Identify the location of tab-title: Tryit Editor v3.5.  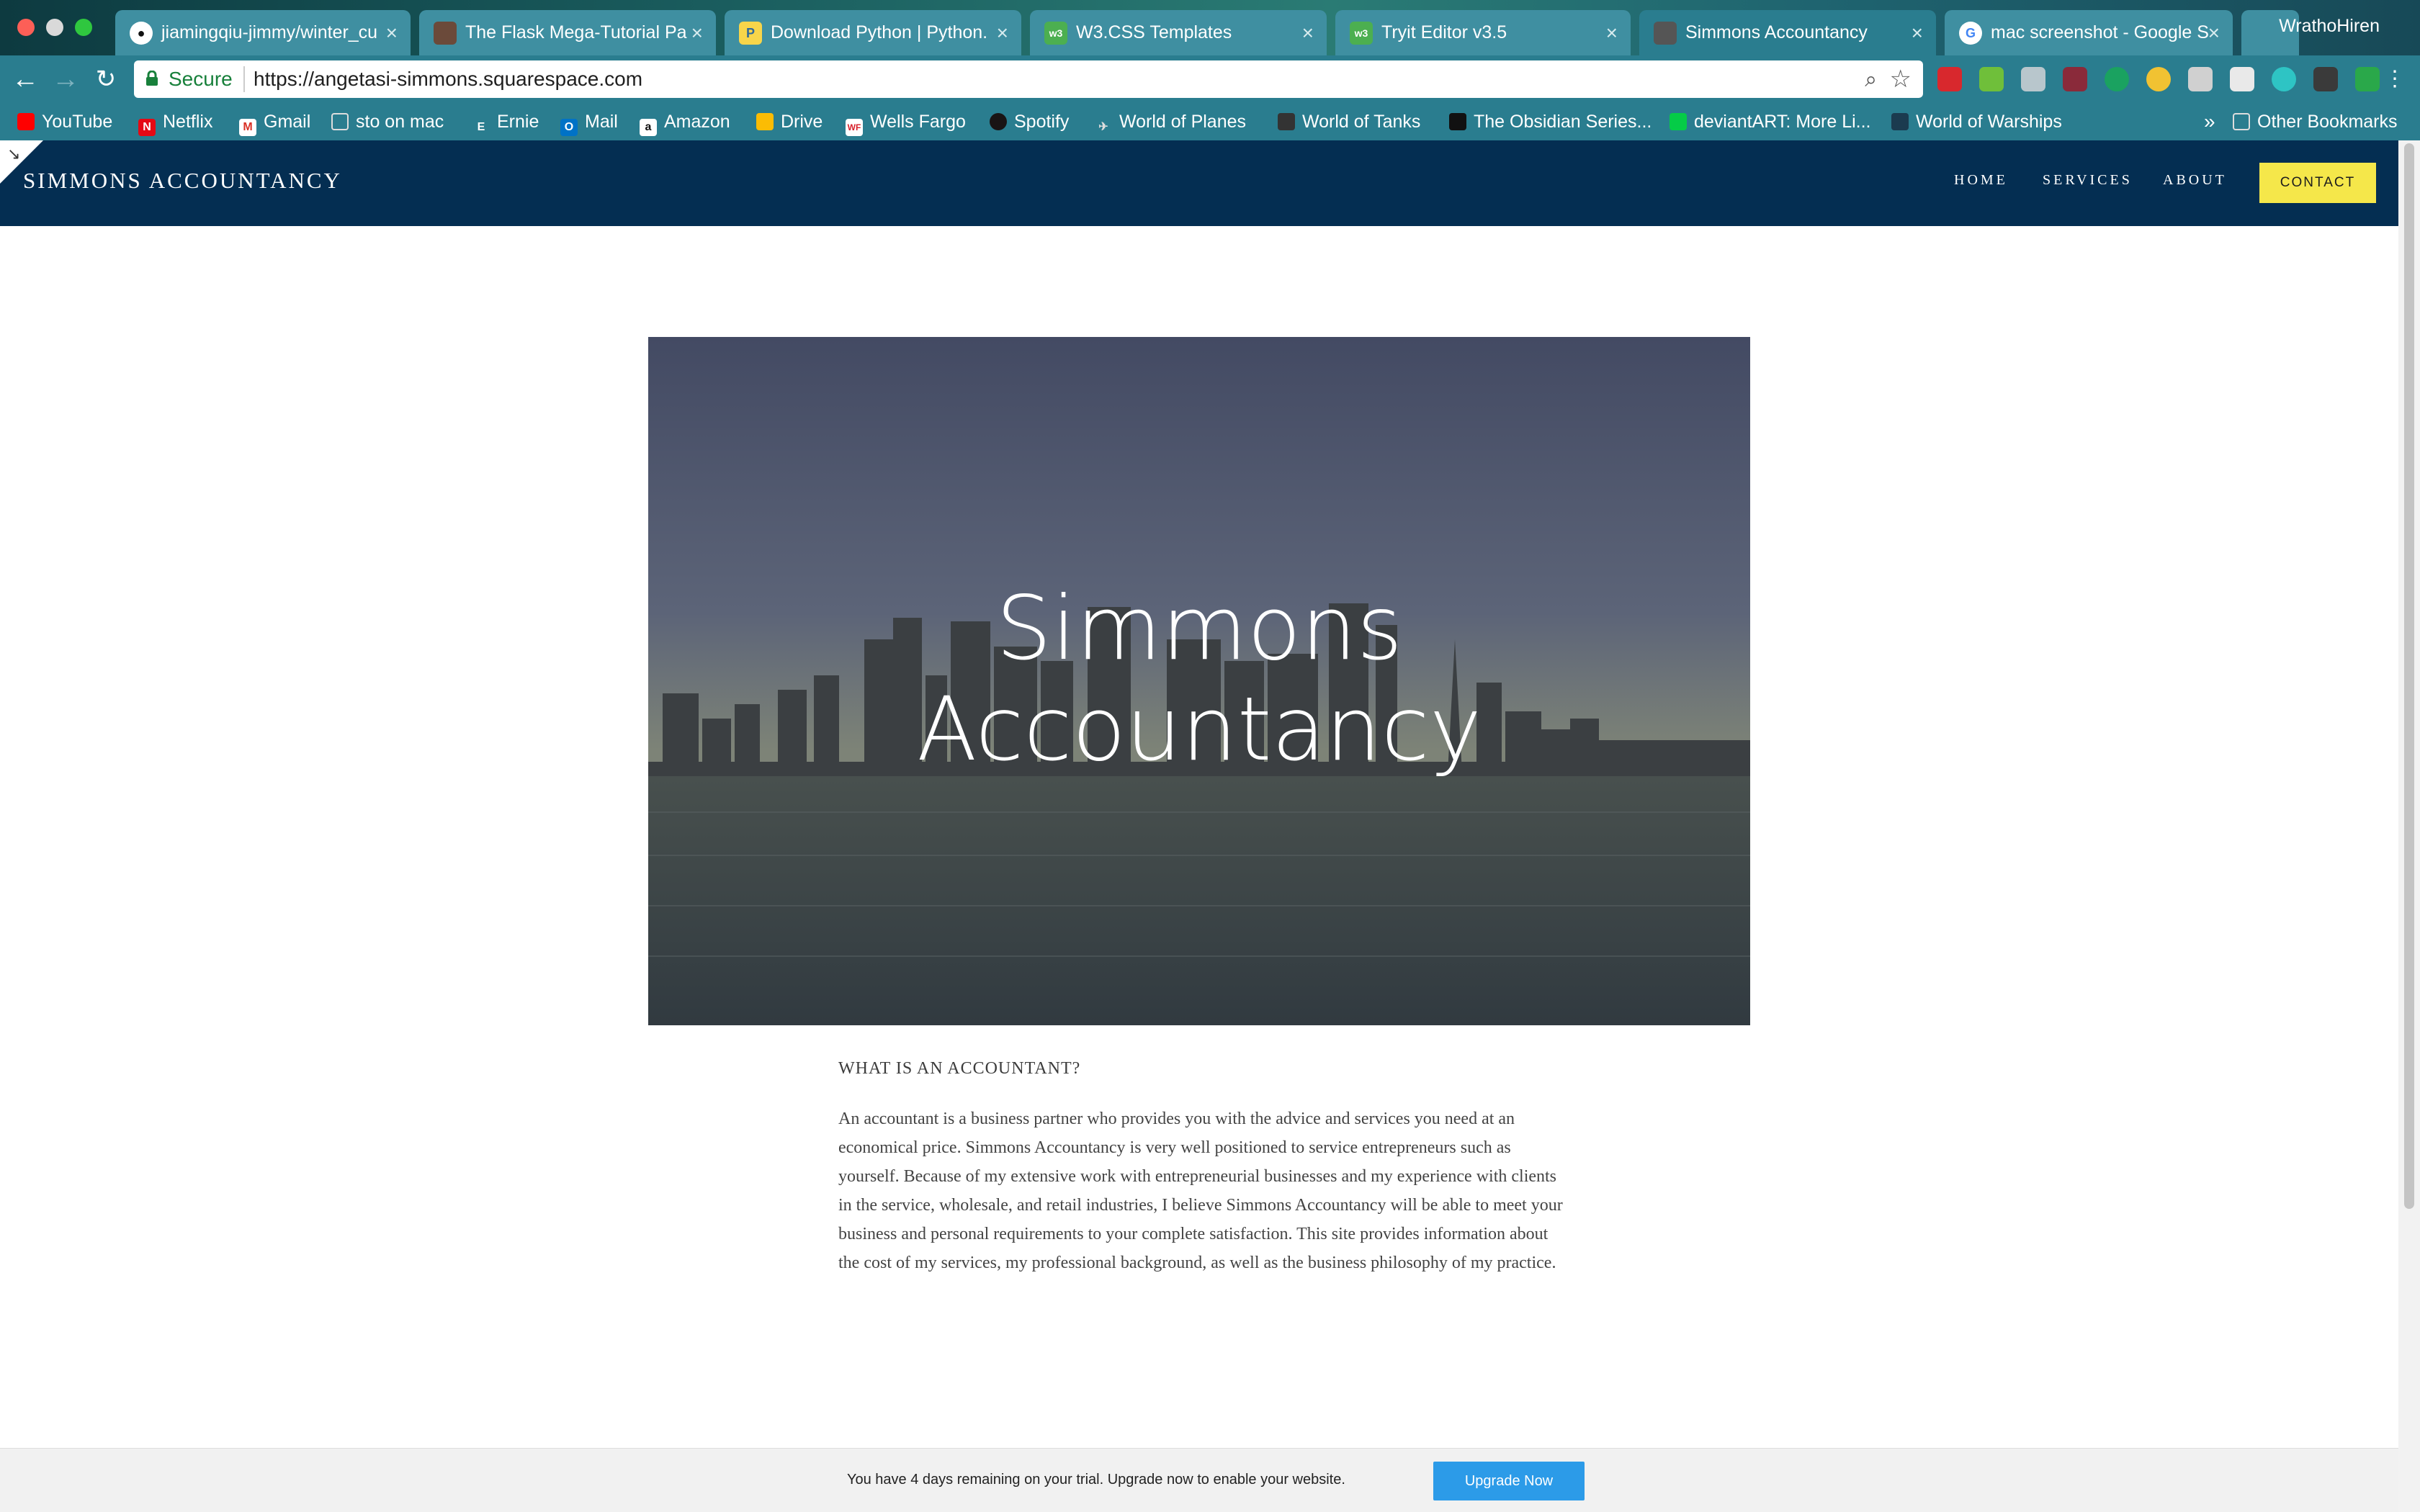
(1444, 32).